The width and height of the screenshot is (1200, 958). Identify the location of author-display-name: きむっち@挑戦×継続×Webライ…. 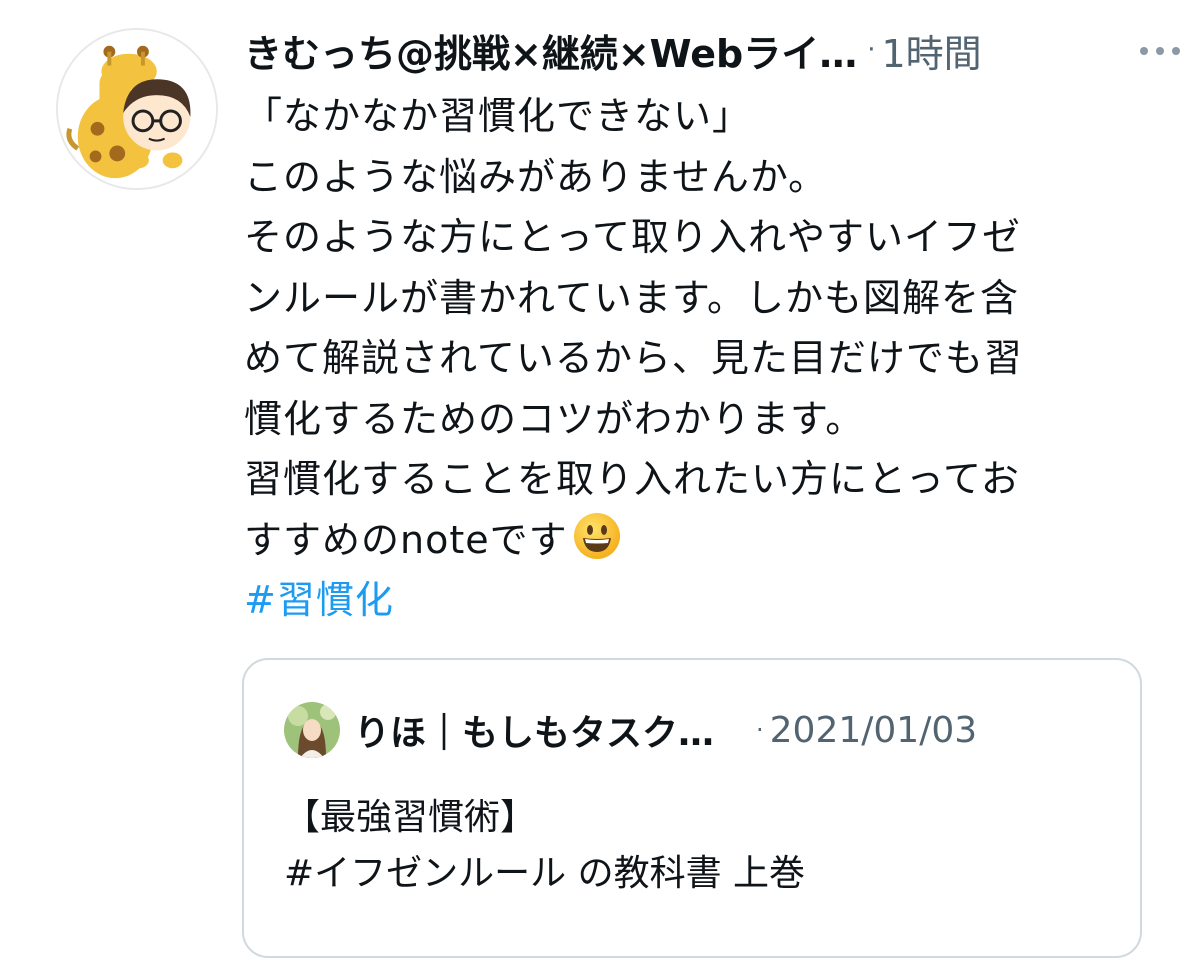
(550, 50).